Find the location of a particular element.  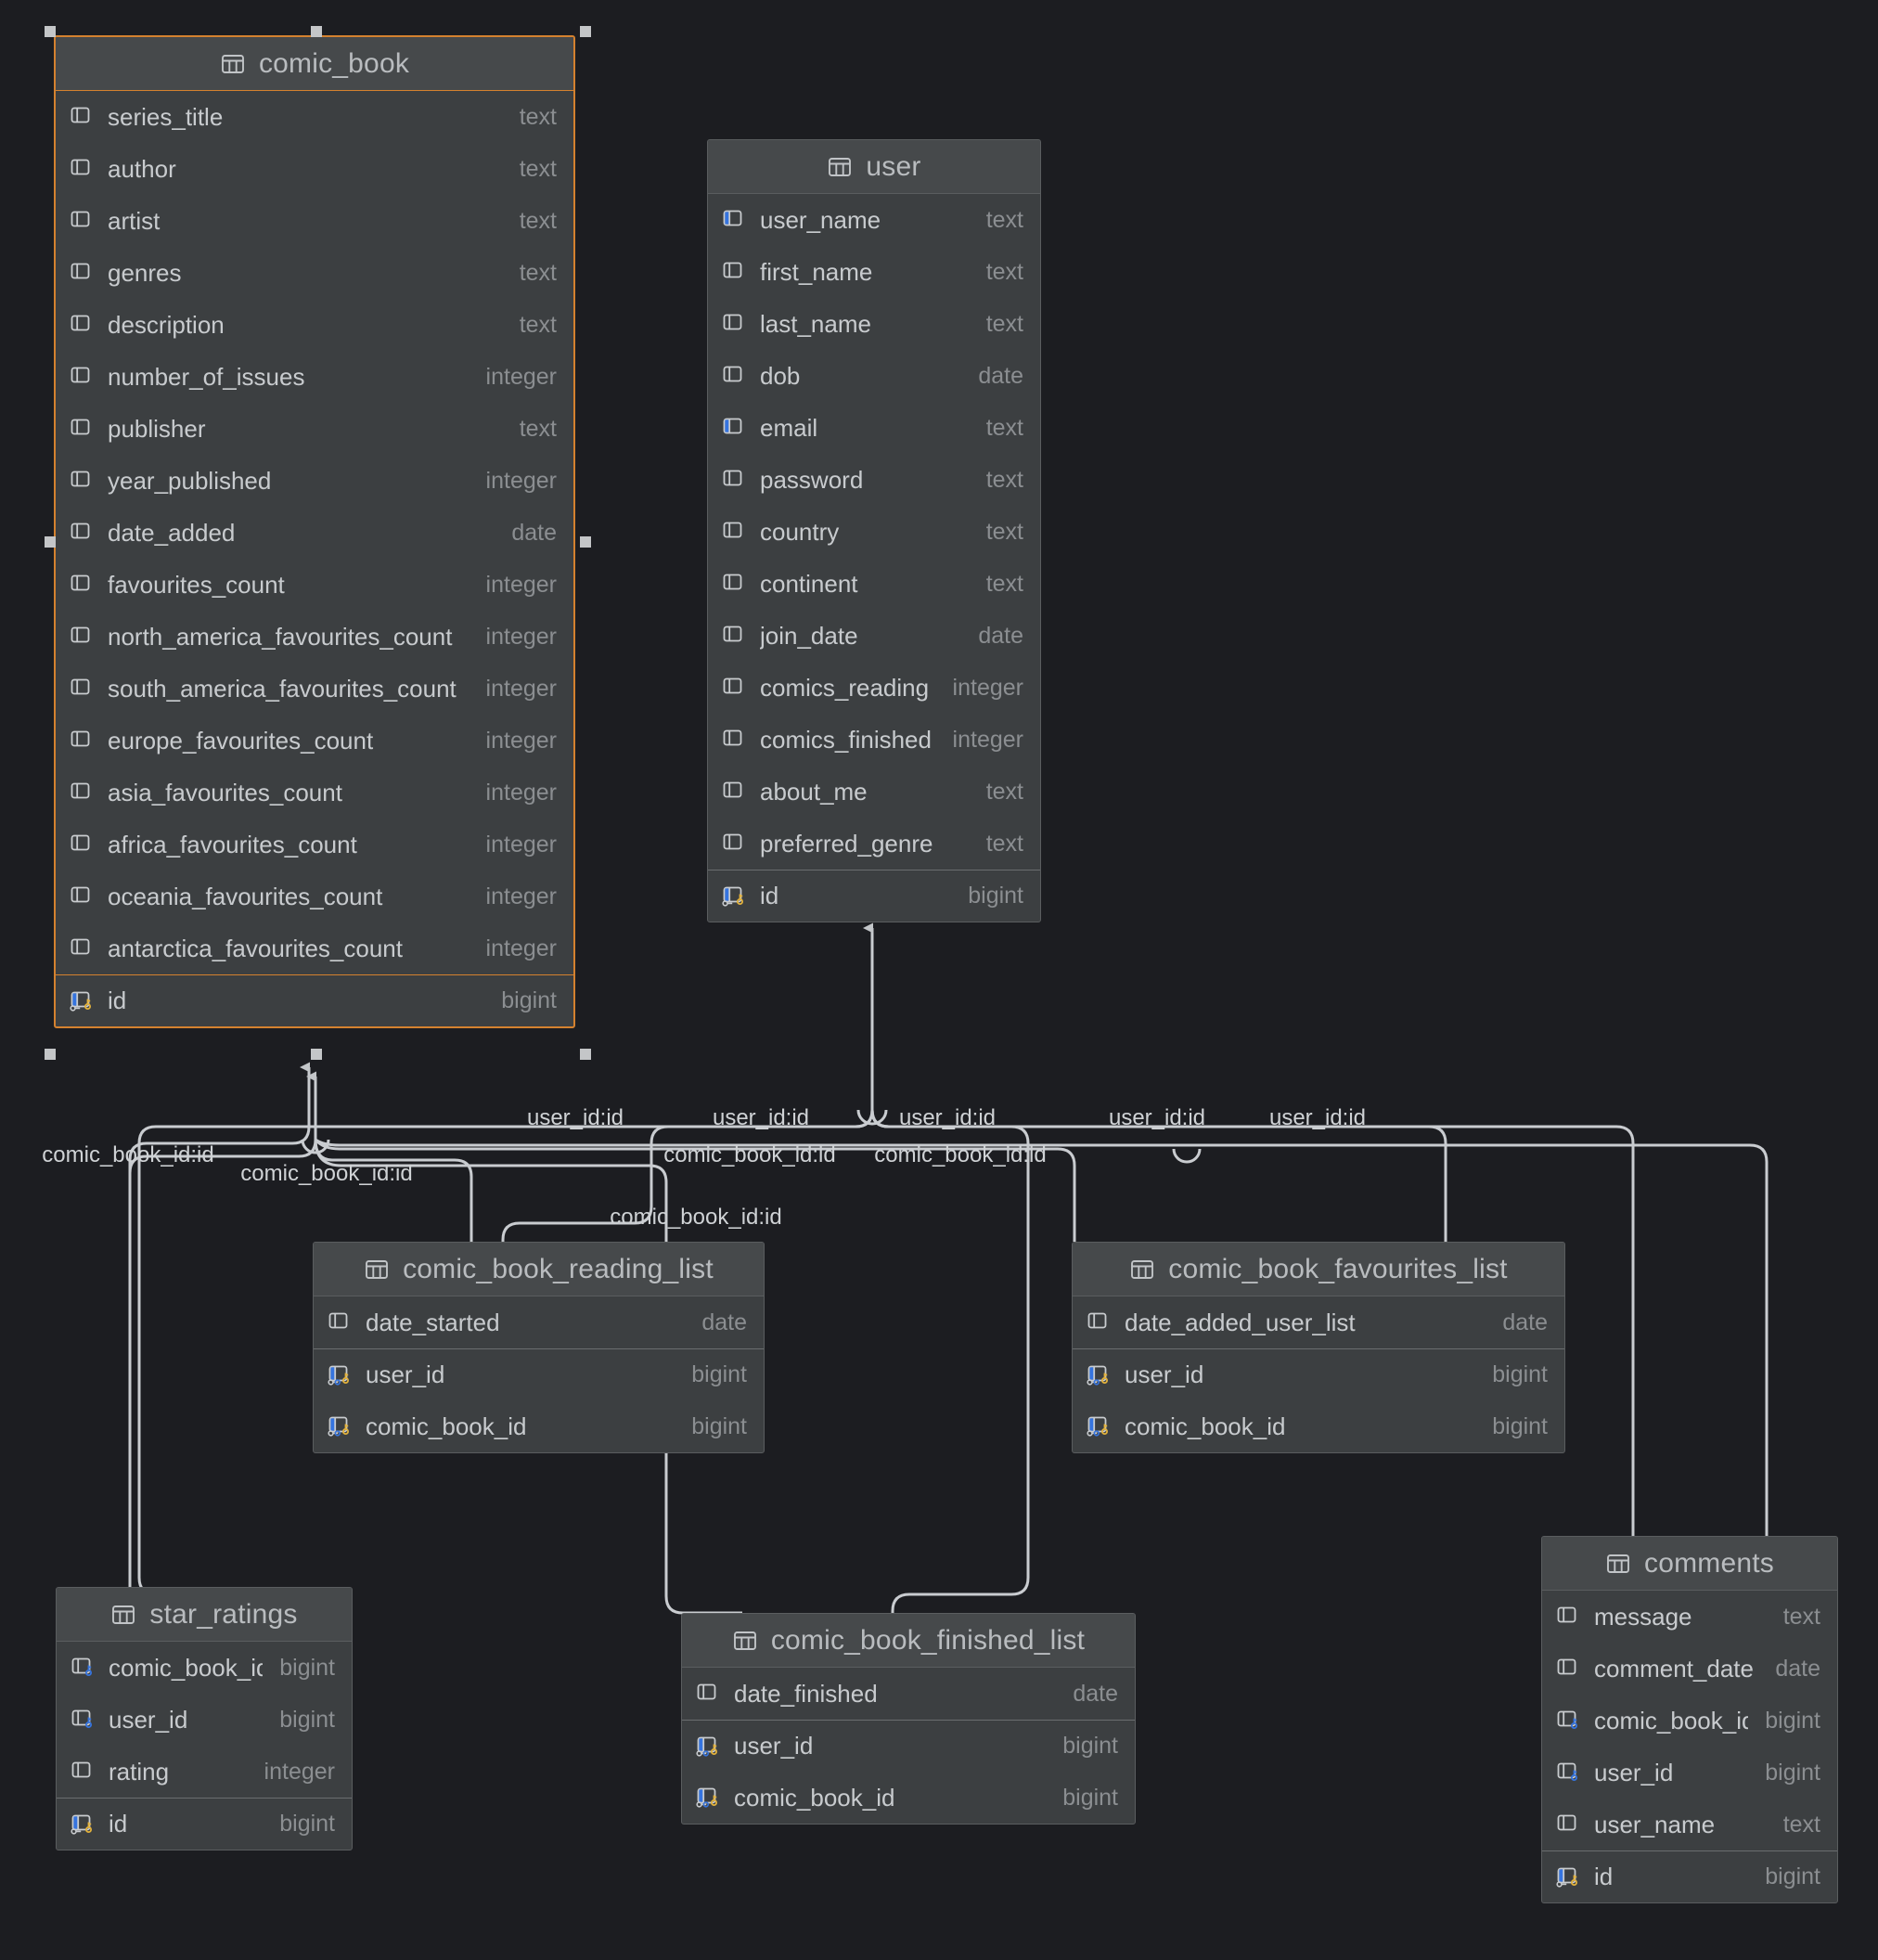

field-row: date_finished date is located at coordinates (908, 1694).